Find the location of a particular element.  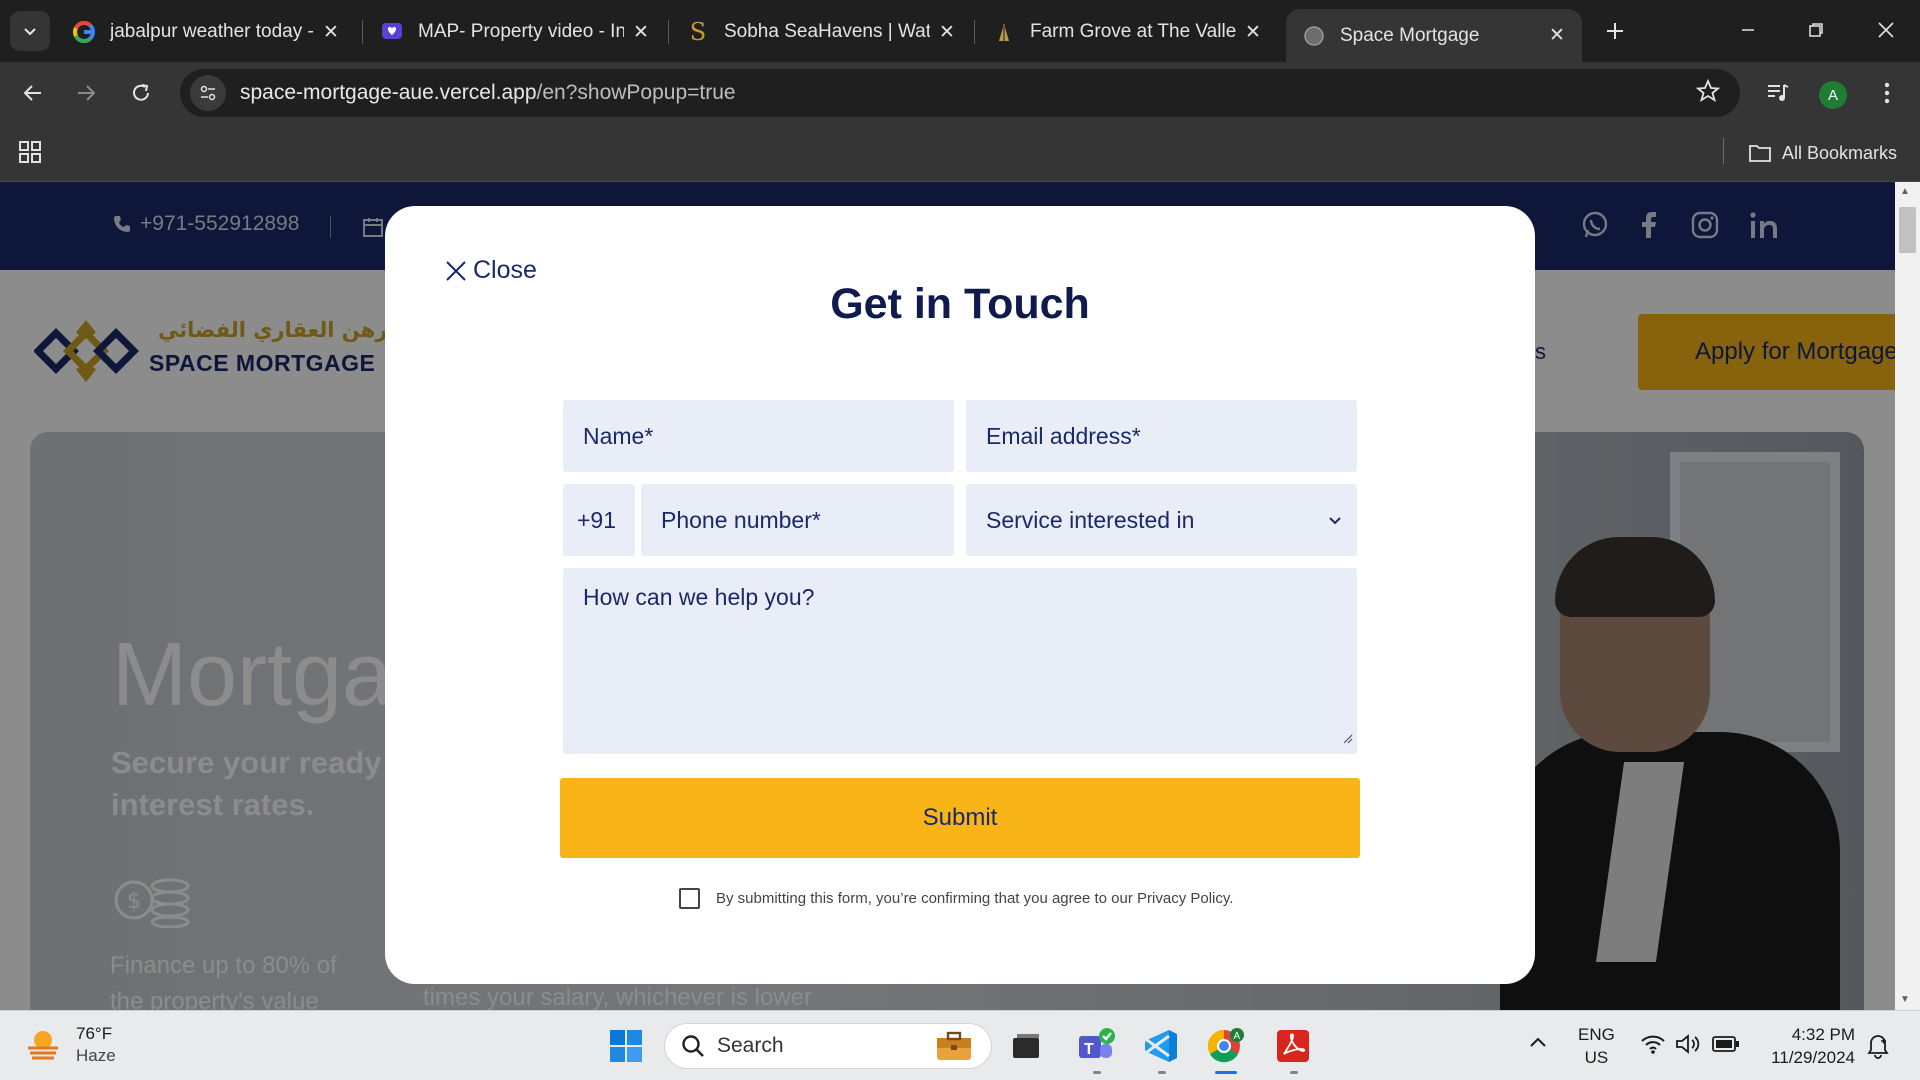

scroll-down-arrow-icon: ▼ is located at coordinates (1905, 999).